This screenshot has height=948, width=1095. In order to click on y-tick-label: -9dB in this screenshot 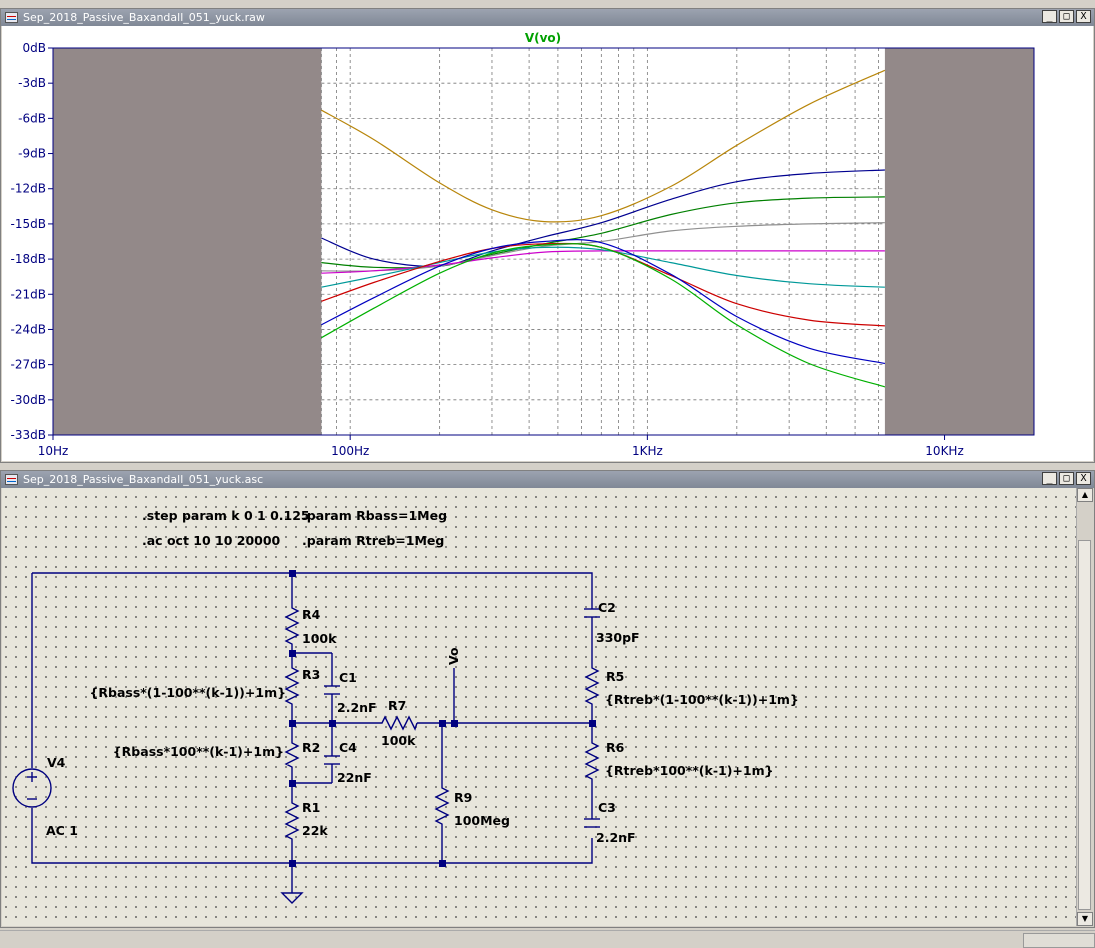, I will do `click(32, 154)`.